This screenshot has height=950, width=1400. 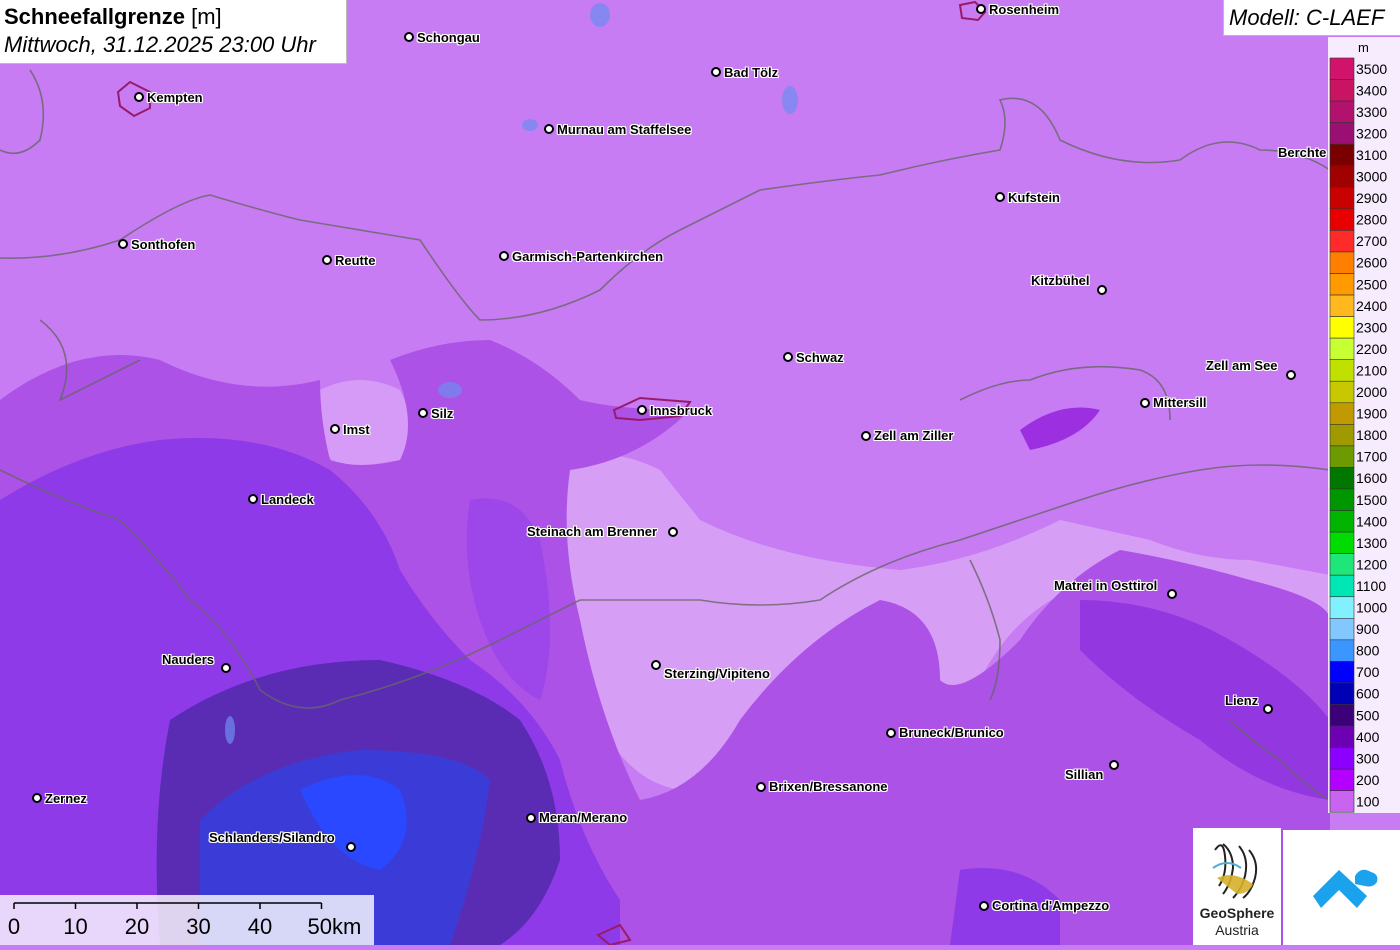 I want to click on city-label: Lienz, so click(x=1242, y=700).